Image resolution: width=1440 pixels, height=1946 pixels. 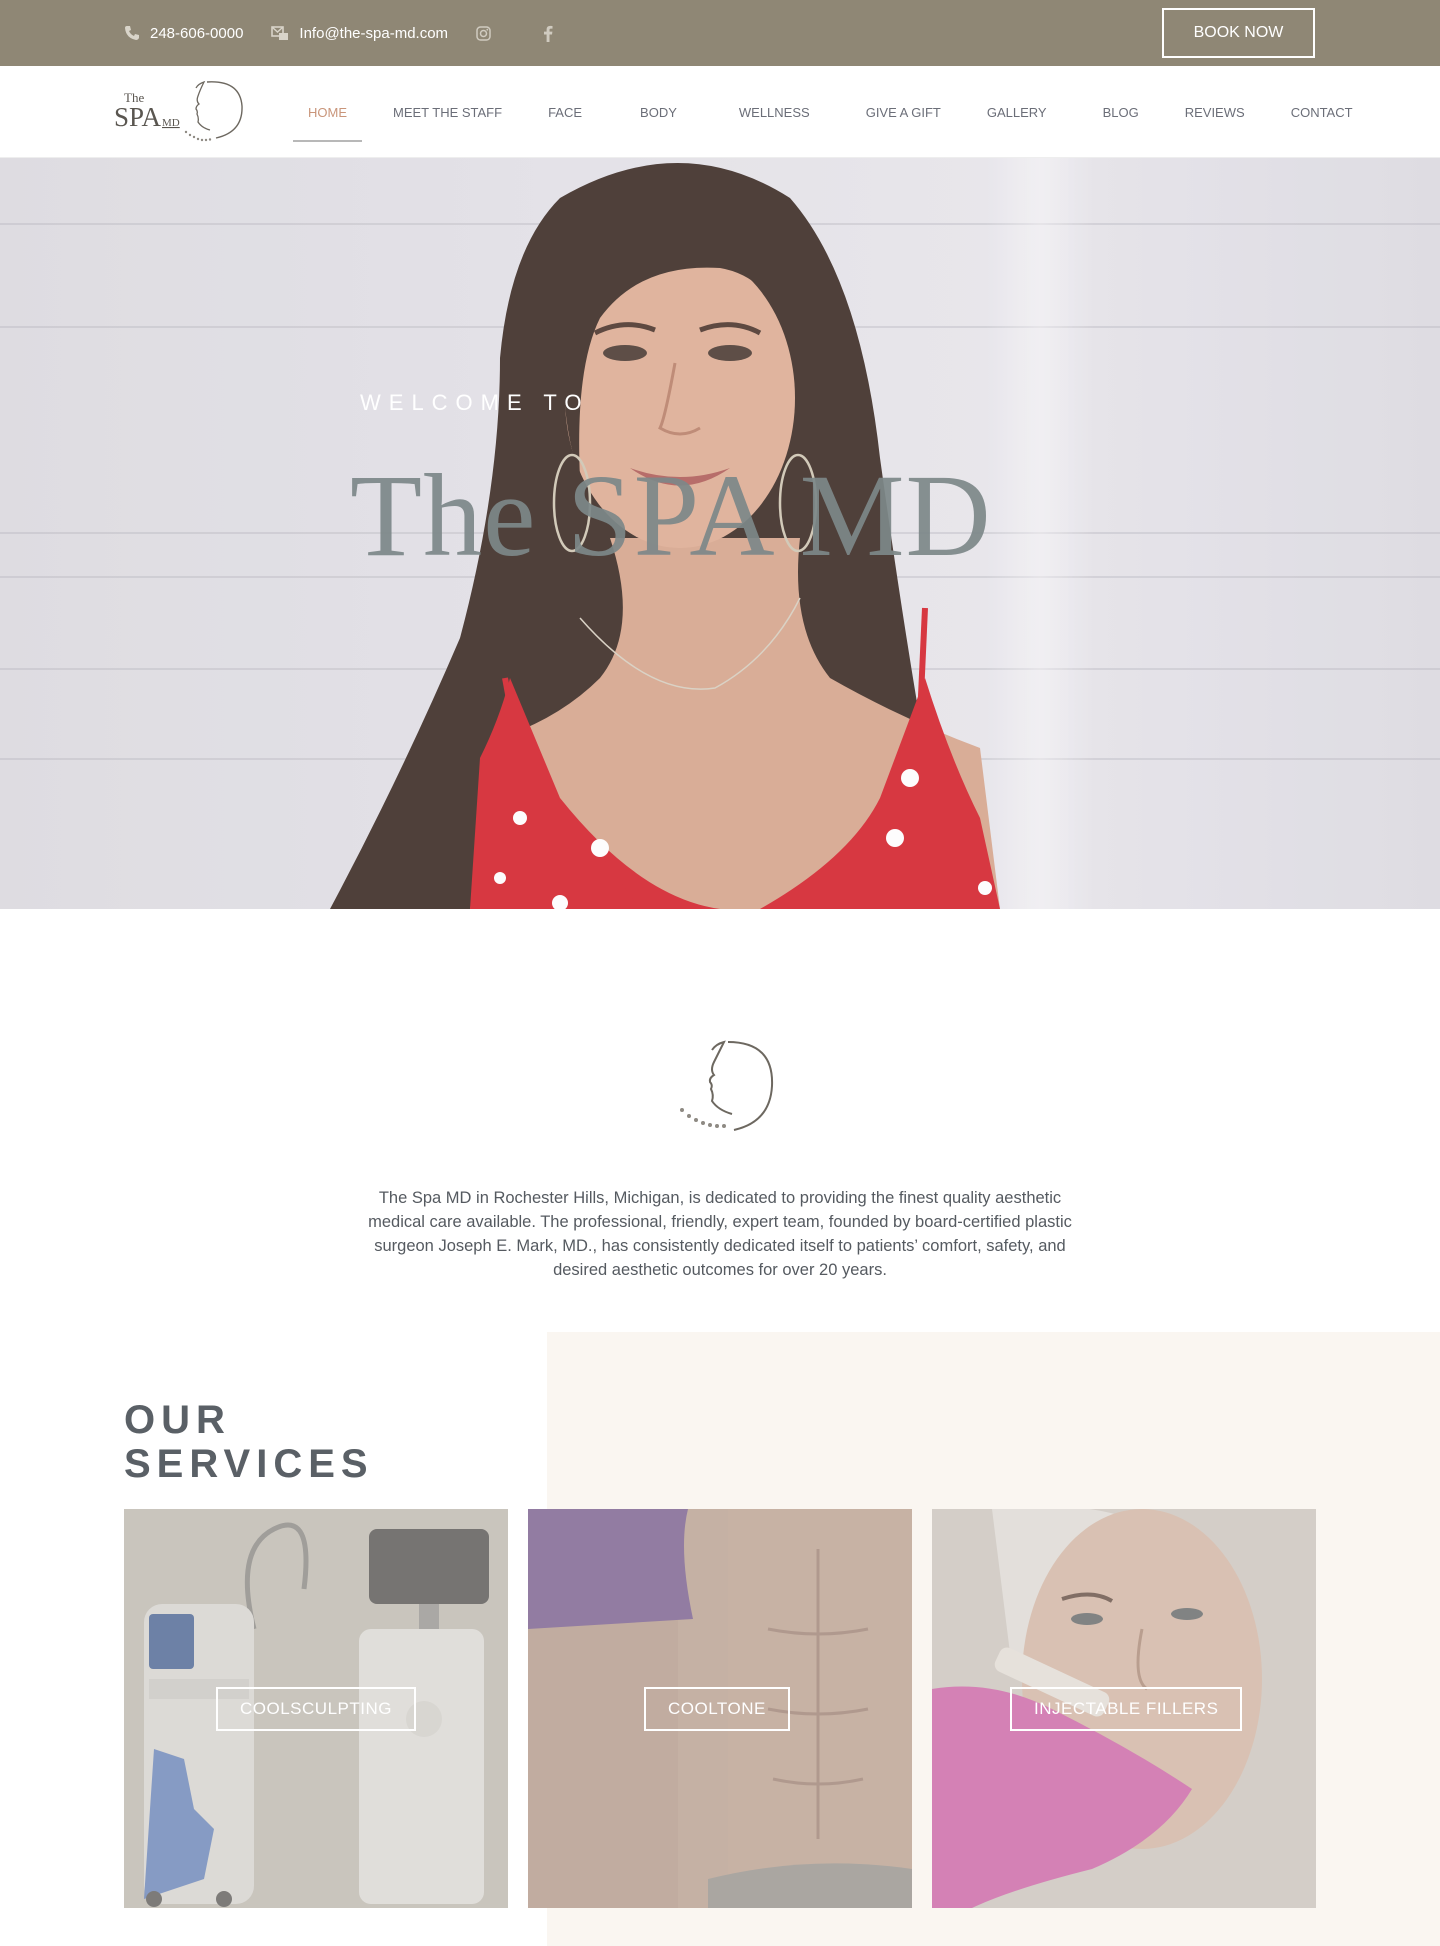 I want to click on instagram-link, so click(x=488, y=33).